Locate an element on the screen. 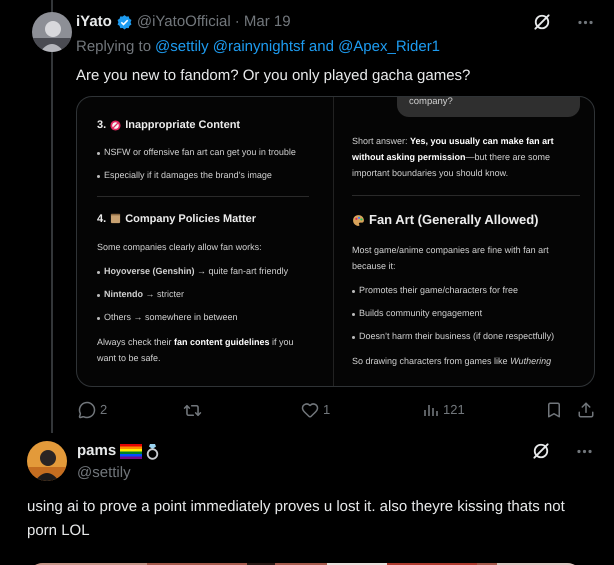  share-icon is located at coordinates (586, 410).